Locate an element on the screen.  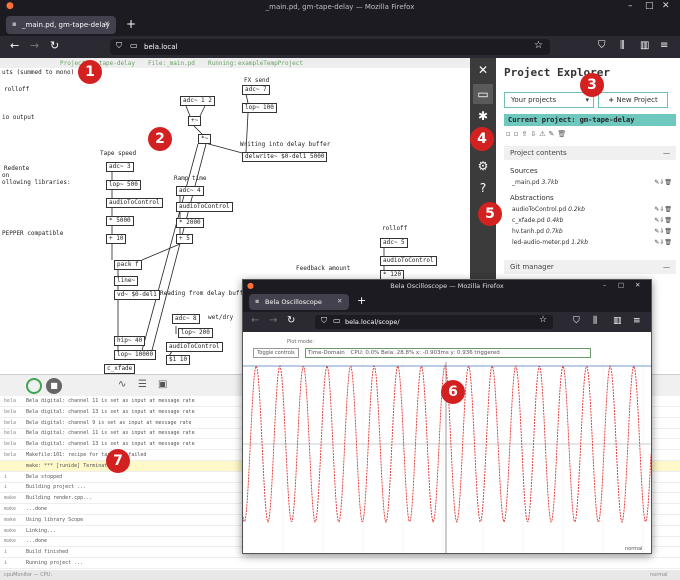
pd-object: c_xfade is located at coordinates (120, 369).